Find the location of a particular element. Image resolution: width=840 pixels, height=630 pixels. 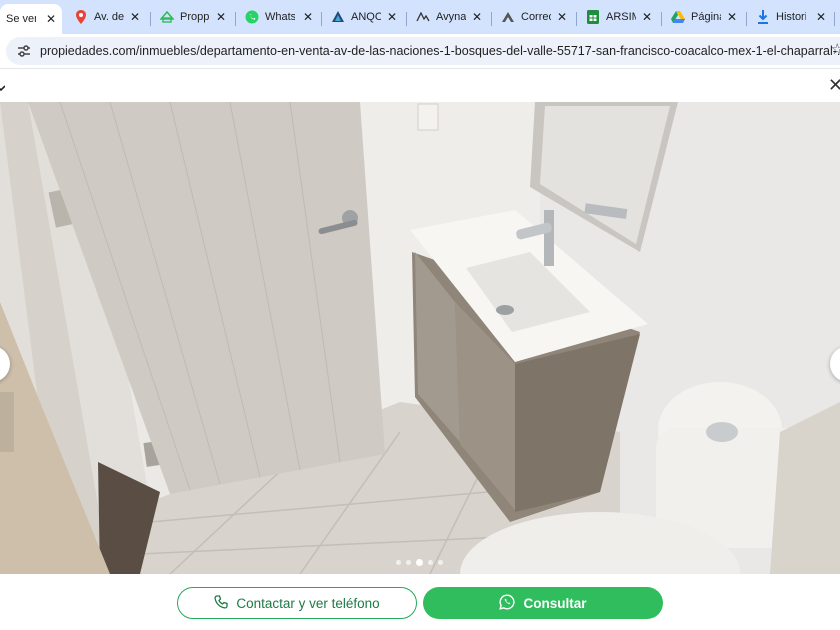

tab-title: Proppi is located at coordinates (195, 17).